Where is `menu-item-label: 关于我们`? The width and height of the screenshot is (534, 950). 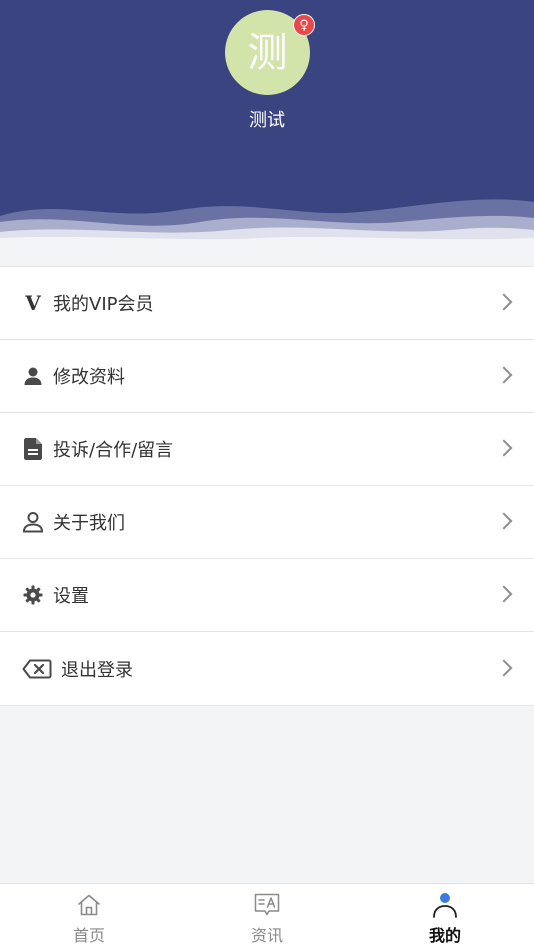
menu-item-label: 关于我们 is located at coordinates (89, 523).